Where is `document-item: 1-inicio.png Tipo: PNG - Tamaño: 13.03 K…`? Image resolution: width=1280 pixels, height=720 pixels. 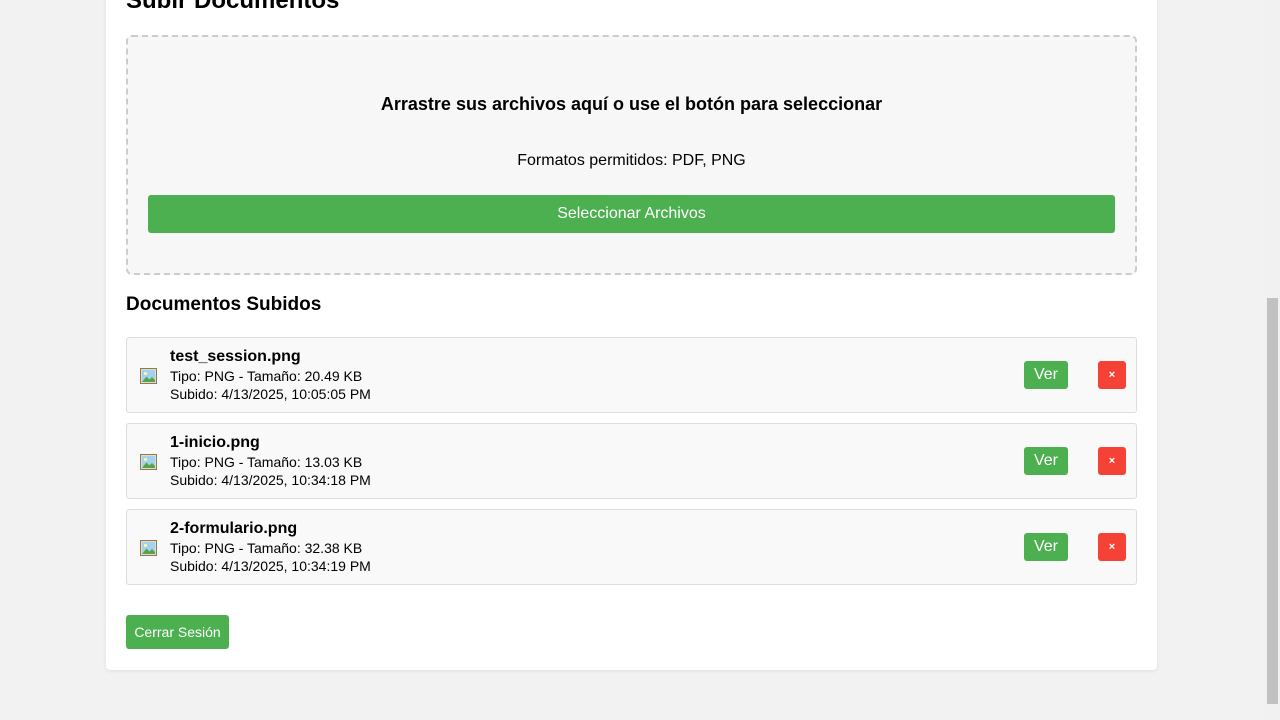
document-item: 1-inicio.png Tipo: PNG - Tamaño: 13.03 K… is located at coordinates (631, 461).